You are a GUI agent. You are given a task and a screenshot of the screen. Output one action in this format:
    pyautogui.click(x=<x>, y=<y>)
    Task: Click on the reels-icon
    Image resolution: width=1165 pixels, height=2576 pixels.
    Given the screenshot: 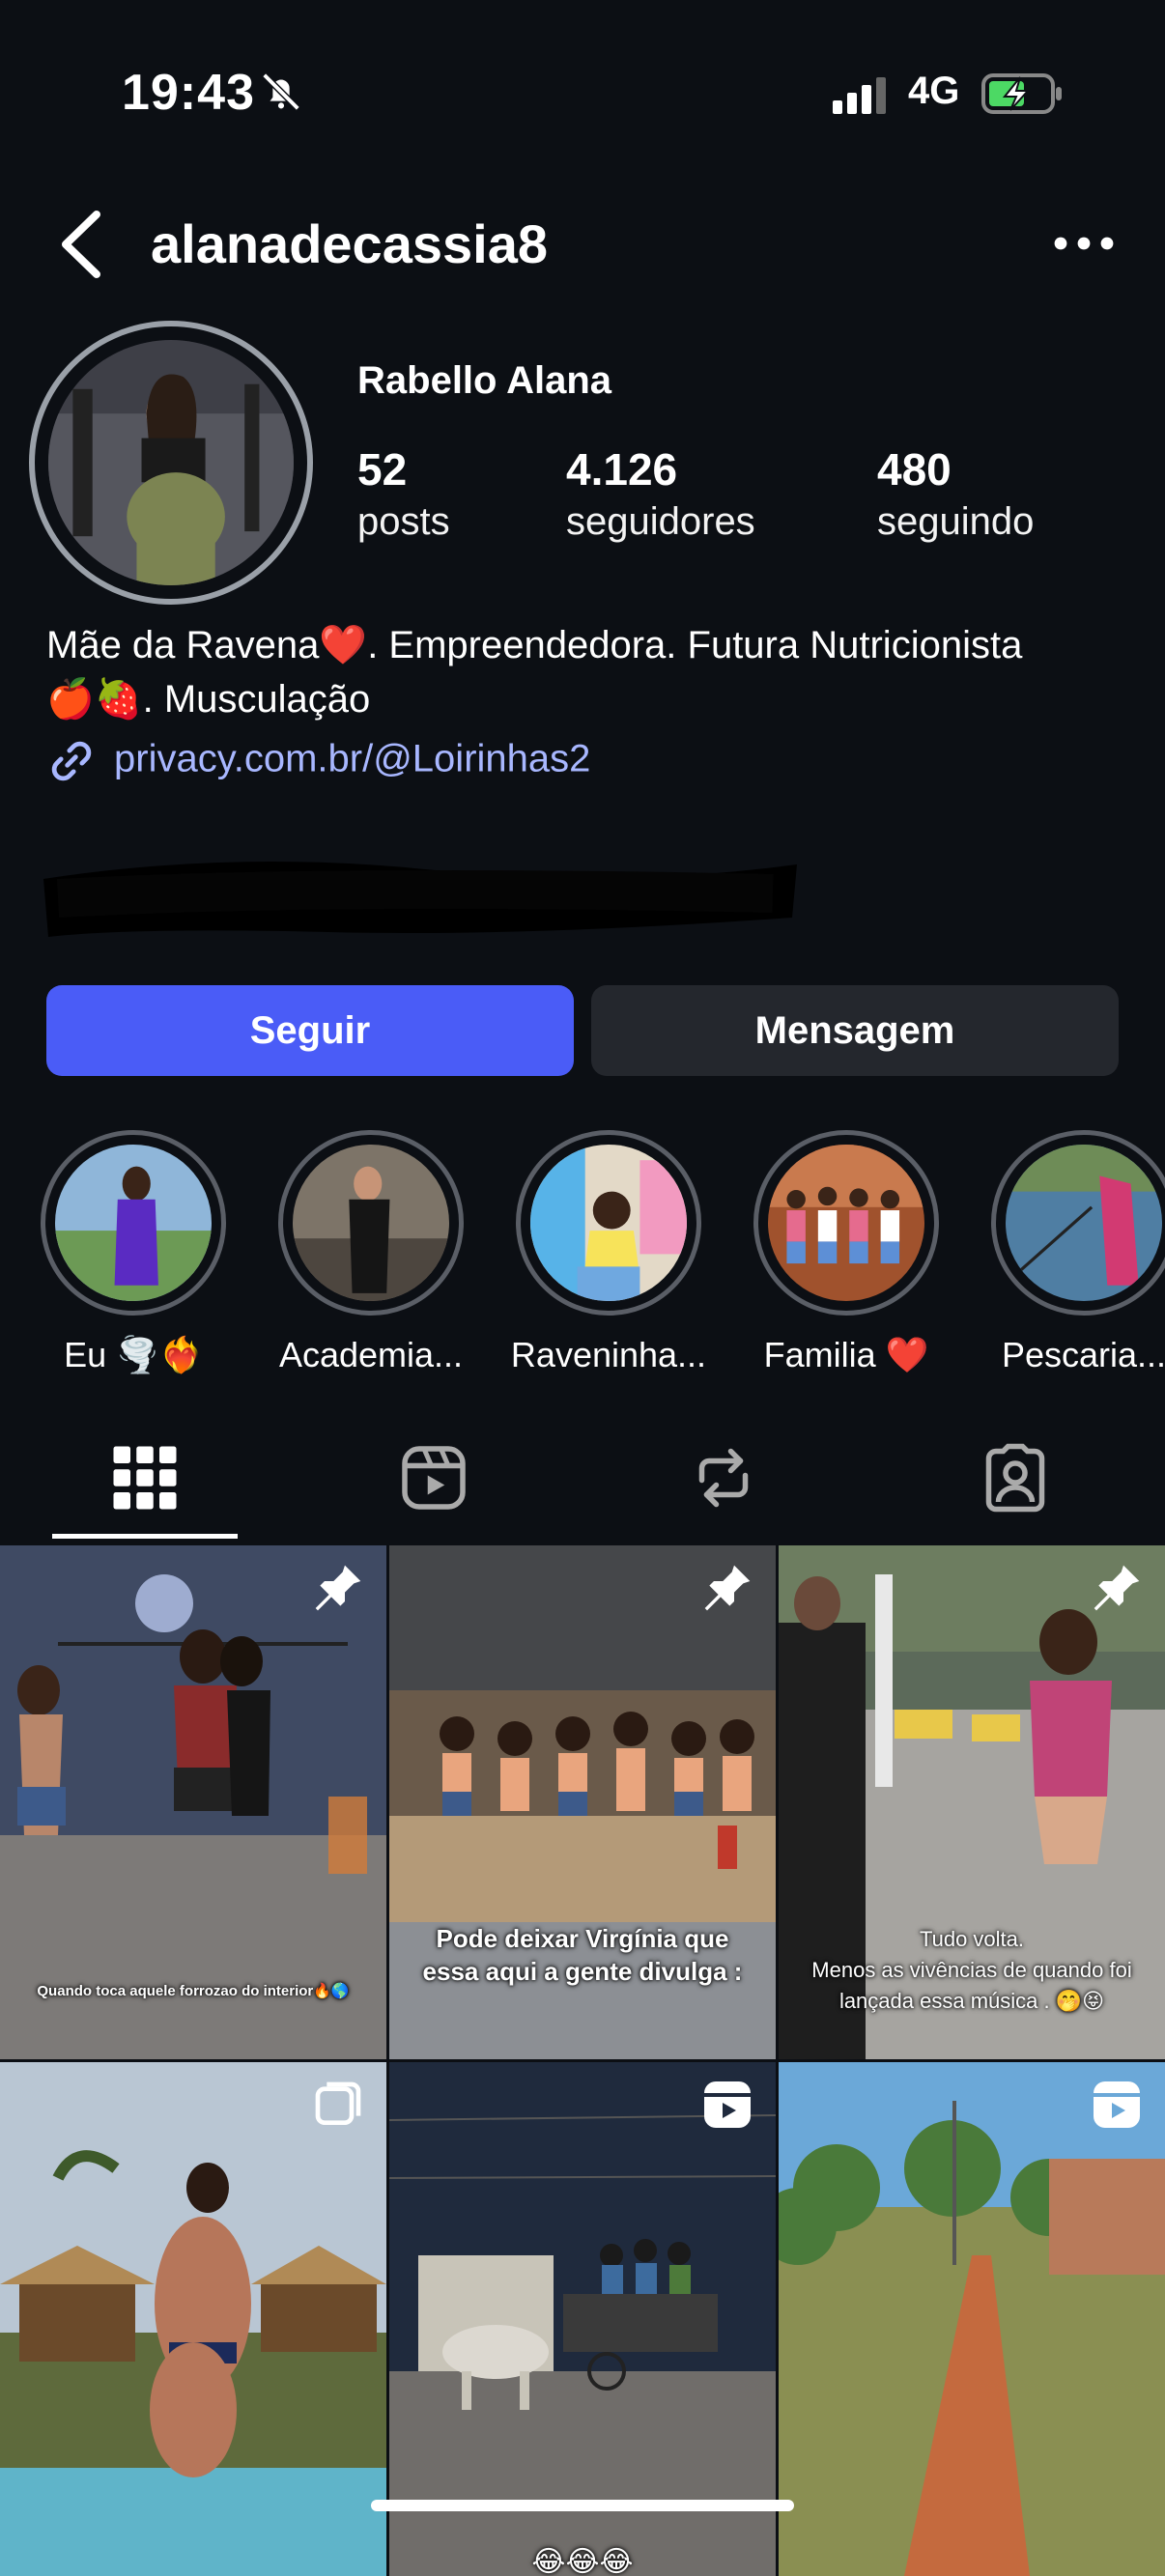 What is the action you would take?
    pyautogui.click(x=434, y=1477)
    